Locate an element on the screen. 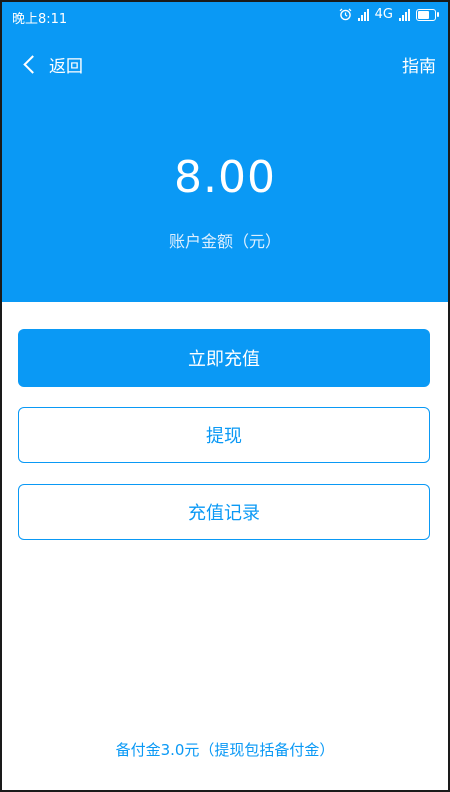 The height and width of the screenshot is (792, 450). back-label: 返回 is located at coordinates (66, 67).